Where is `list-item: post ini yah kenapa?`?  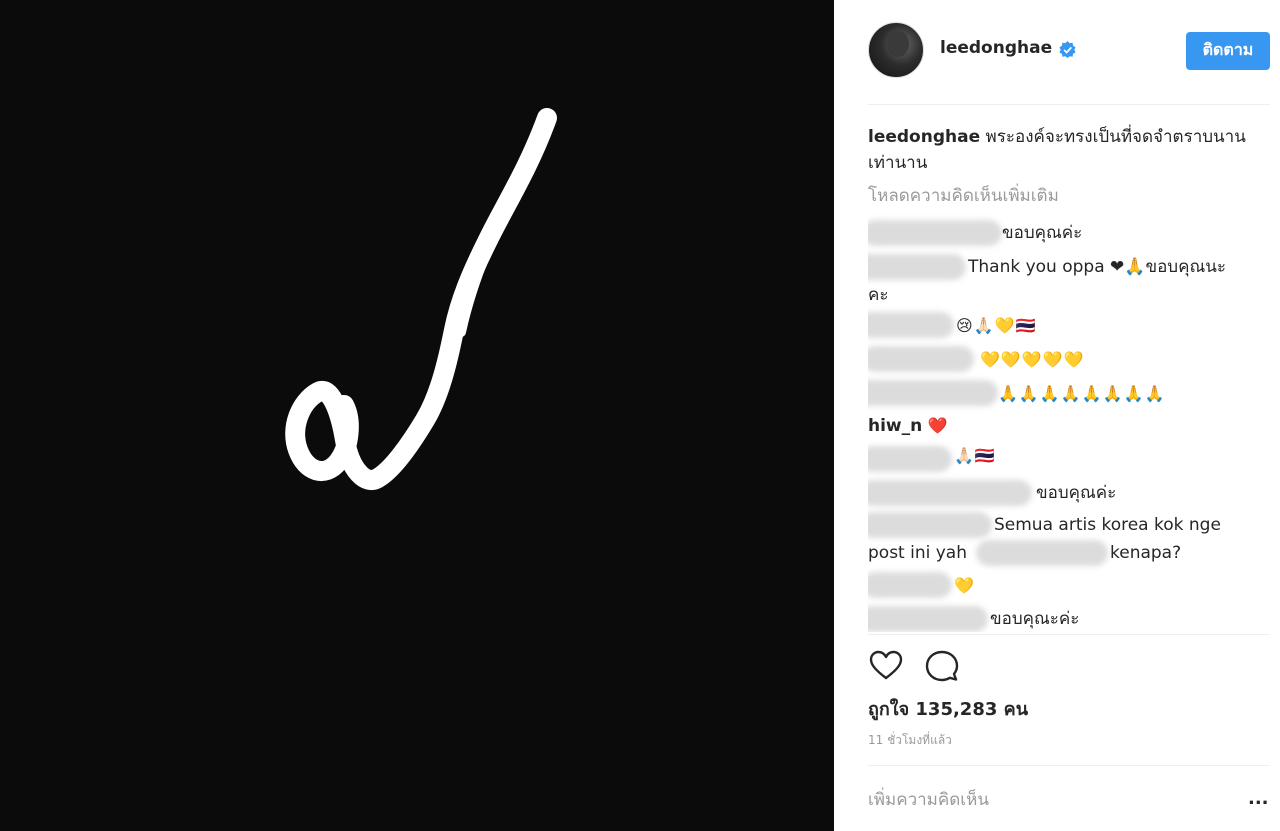 list-item: post ini yah kenapa? is located at coordinates (1024, 553).